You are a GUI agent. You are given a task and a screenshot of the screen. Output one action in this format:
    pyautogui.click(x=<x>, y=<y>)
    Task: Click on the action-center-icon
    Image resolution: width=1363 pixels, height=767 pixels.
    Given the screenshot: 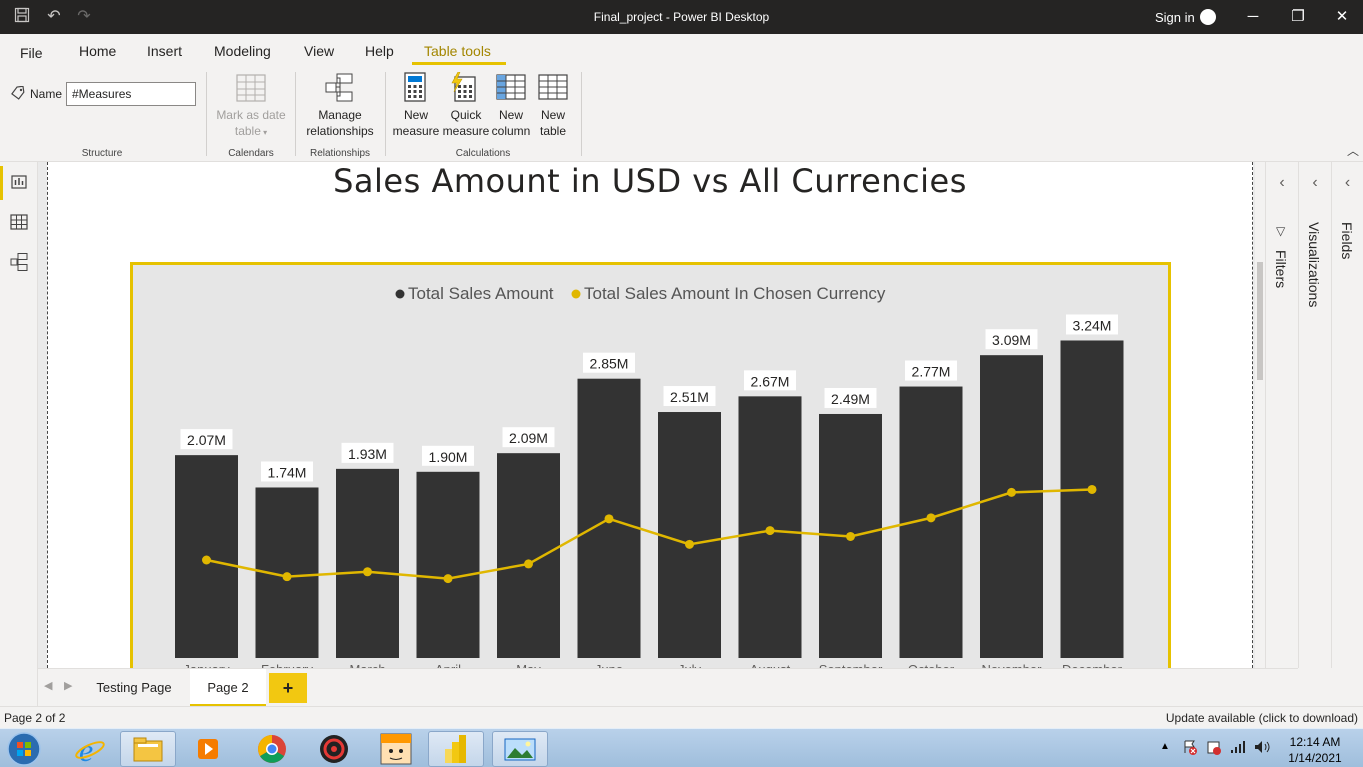 What is the action you would take?
    pyautogui.click(x=1190, y=747)
    